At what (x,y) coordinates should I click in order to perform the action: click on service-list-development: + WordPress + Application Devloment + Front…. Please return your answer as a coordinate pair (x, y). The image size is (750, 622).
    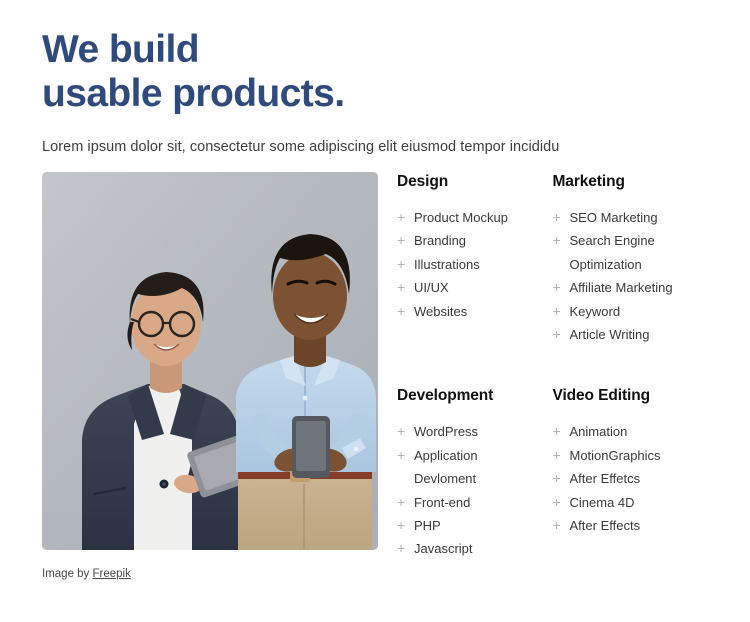
    Looking at the image, I should click on (468, 490).